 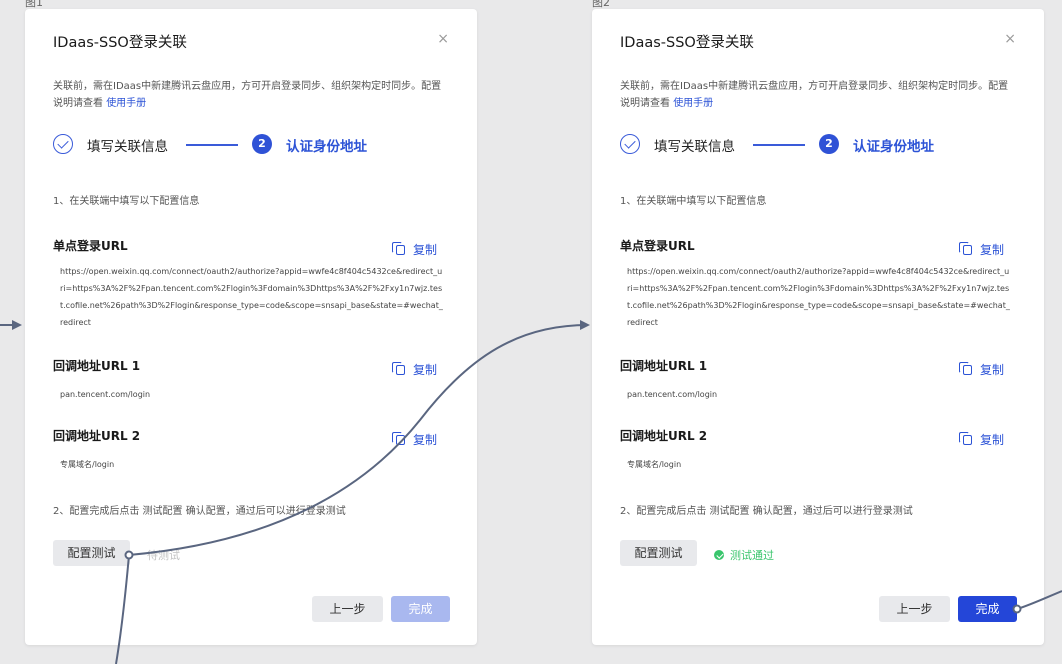 What do you see at coordinates (129, 555) in the screenshot?
I see `flow-anchor-dot-left` at bounding box center [129, 555].